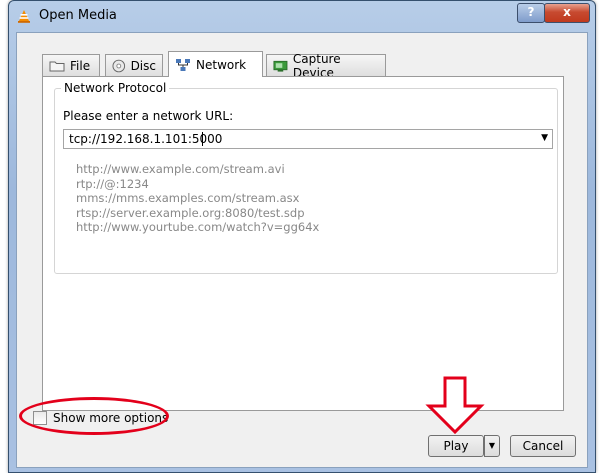  I want to click on text-caret, so click(202, 139).